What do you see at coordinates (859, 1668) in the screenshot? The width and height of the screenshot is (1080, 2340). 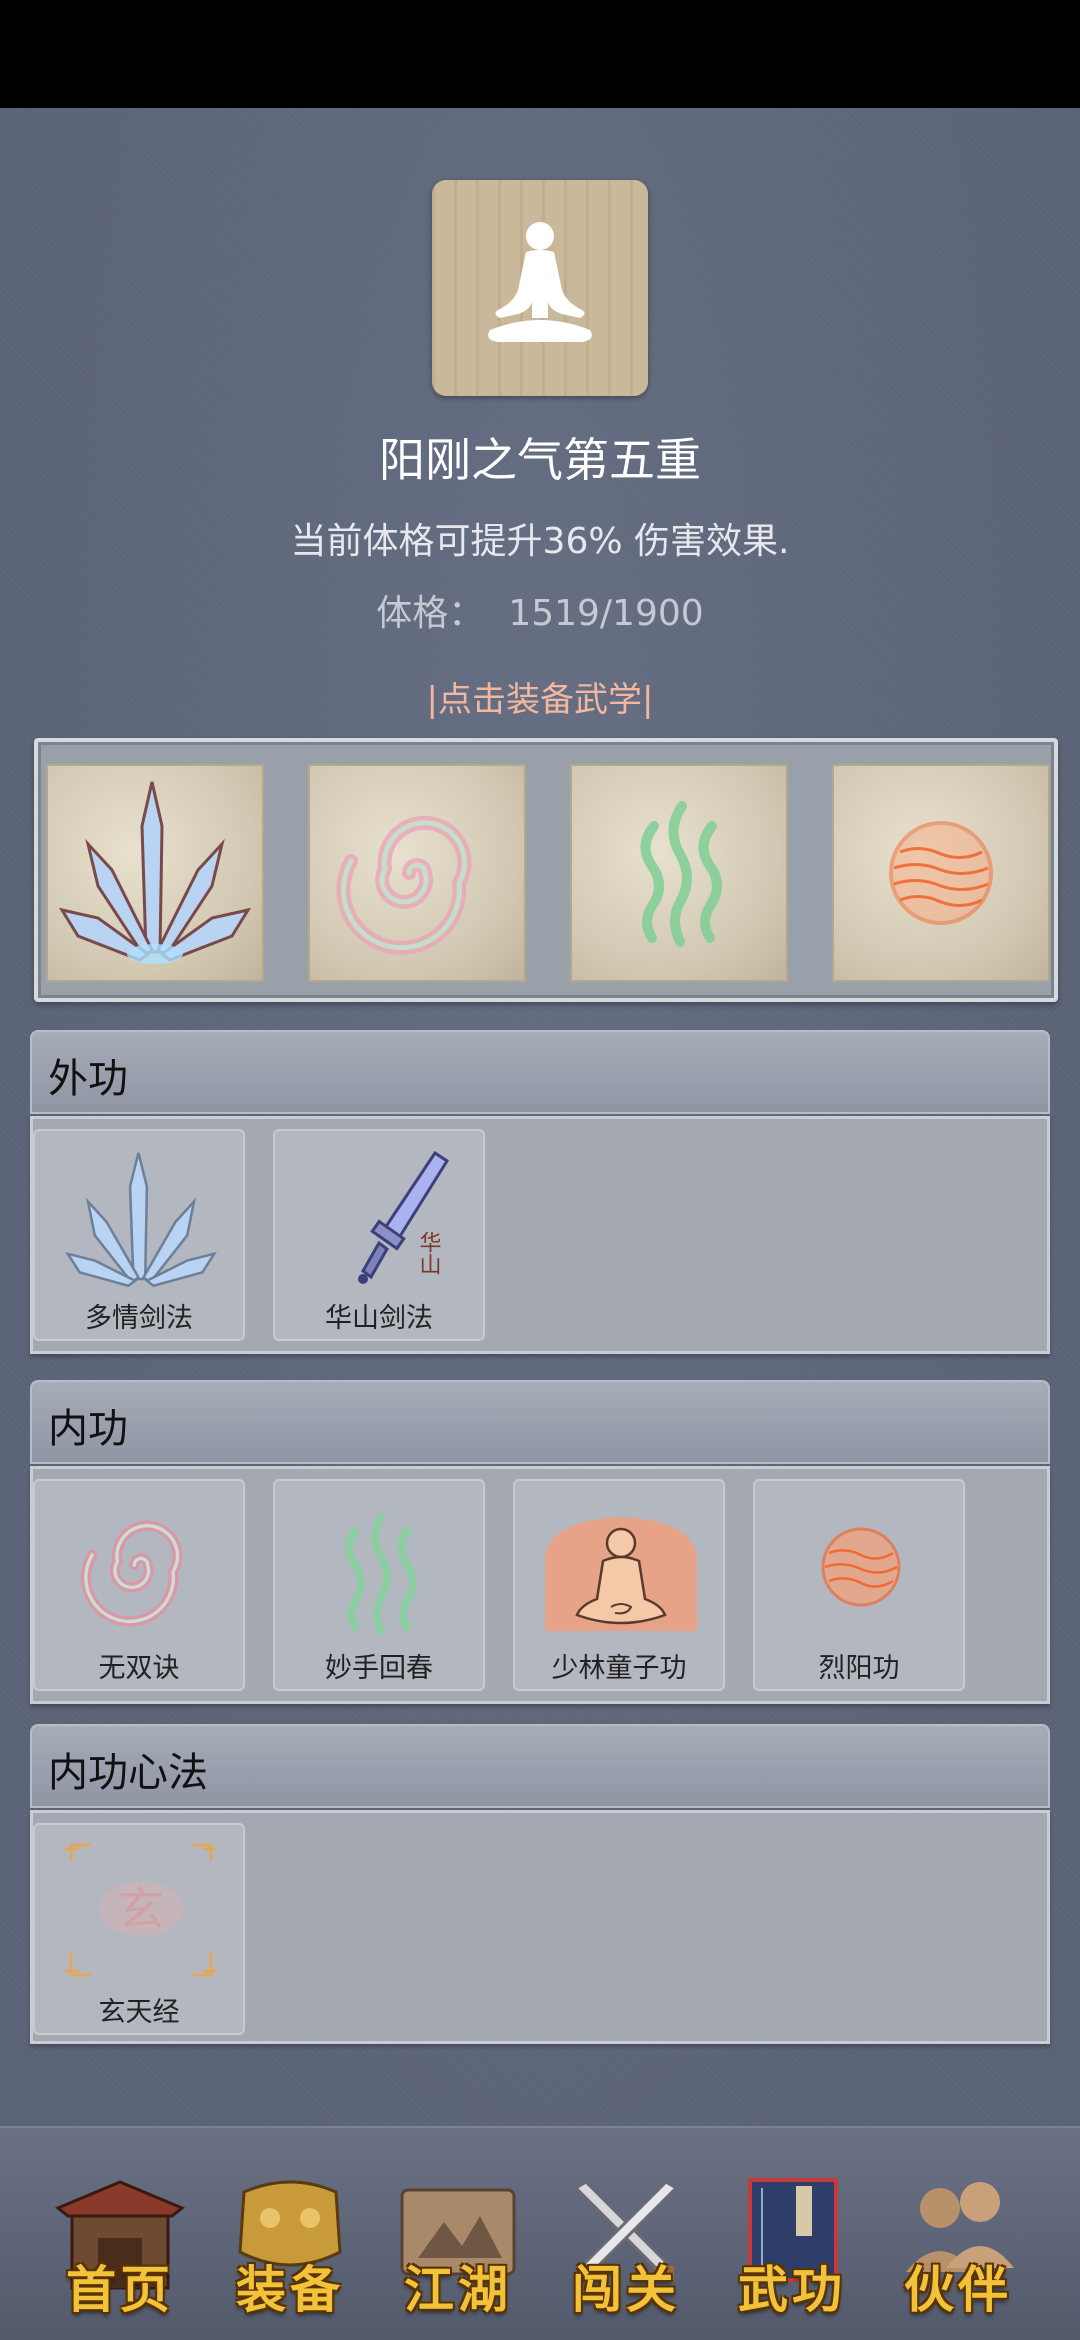 I see `skill-name: 烈阳功` at bounding box center [859, 1668].